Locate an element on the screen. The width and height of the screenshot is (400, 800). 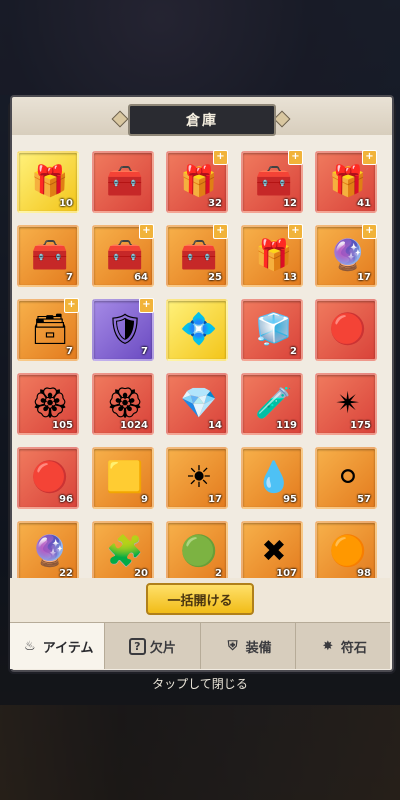
inventory-item: 🔮 22 is located at coordinates (48, 549).